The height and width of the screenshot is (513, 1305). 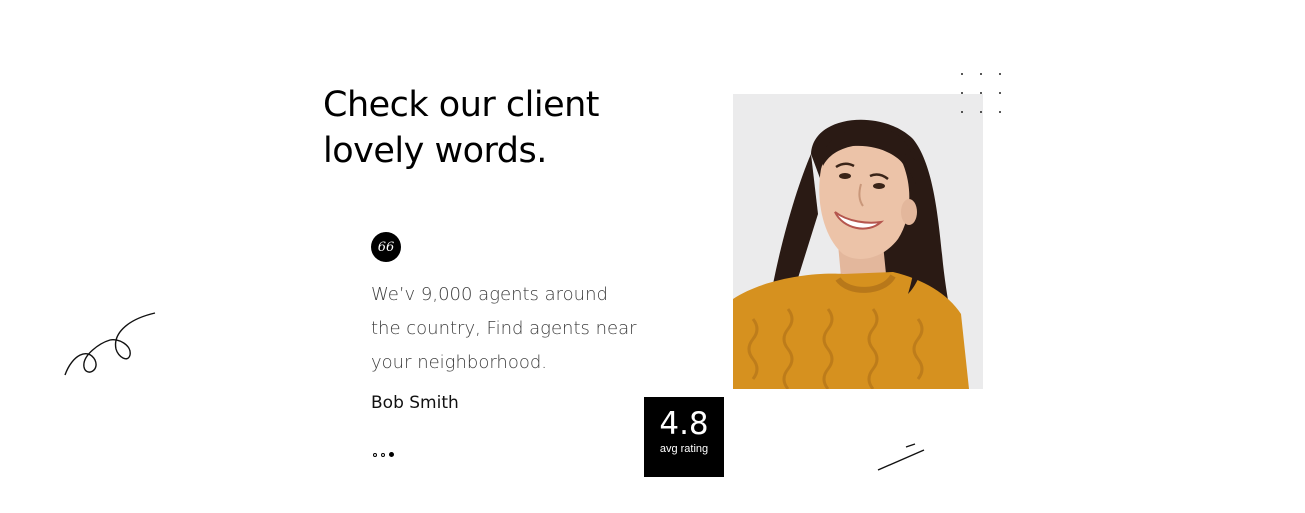 What do you see at coordinates (459, 362) in the screenshot?
I see `testimonial-line-3: your neighborhood.` at bounding box center [459, 362].